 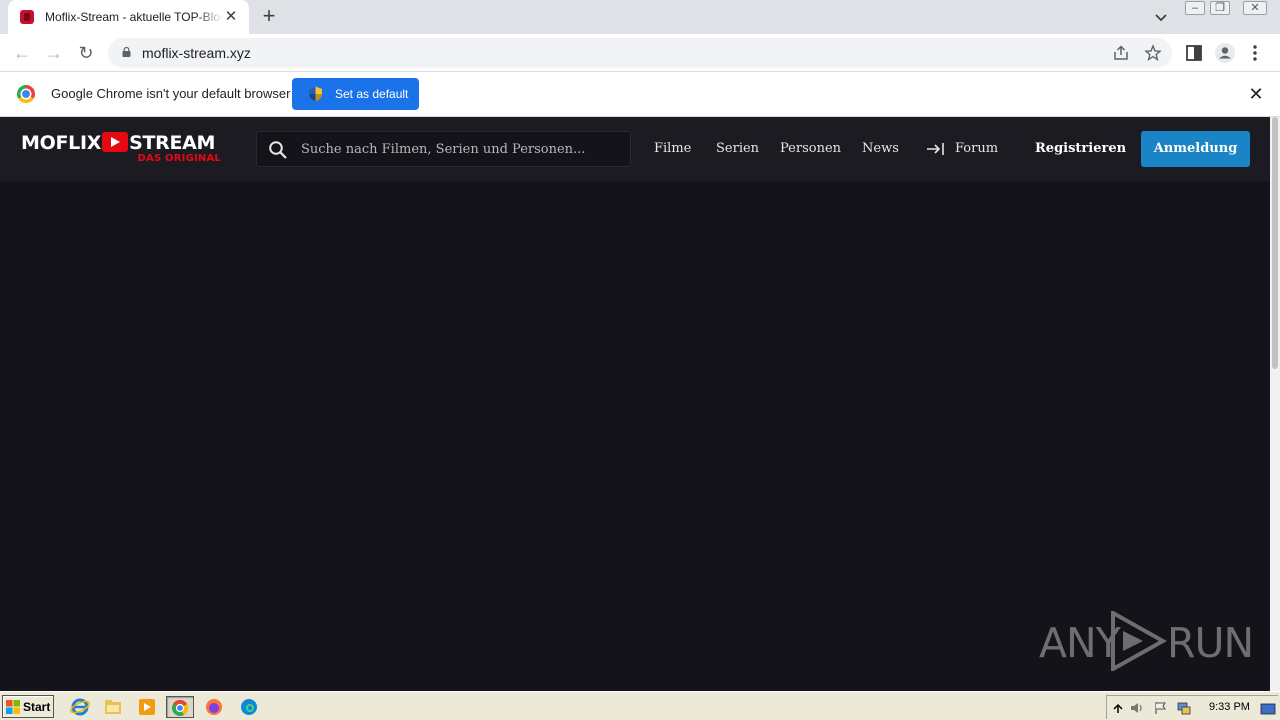 What do you see at coordinates (214, 707) in the screenshot?
I see `firefox-icon` at bounding box center [214, 707].